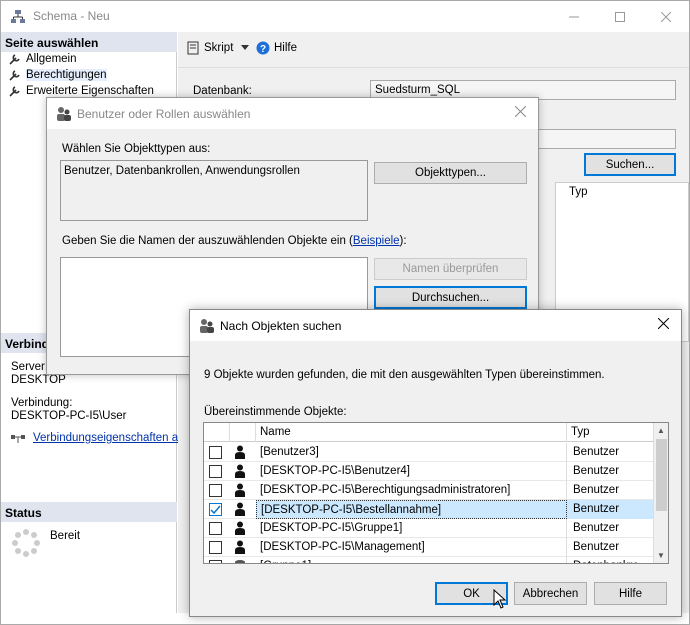 Image resolution: width=690 pixels, height=625 pixels. What do you see at coordinates (30, 367) in the screenshot?
I see `server-label: Server:` at bounding box center [30, 367].